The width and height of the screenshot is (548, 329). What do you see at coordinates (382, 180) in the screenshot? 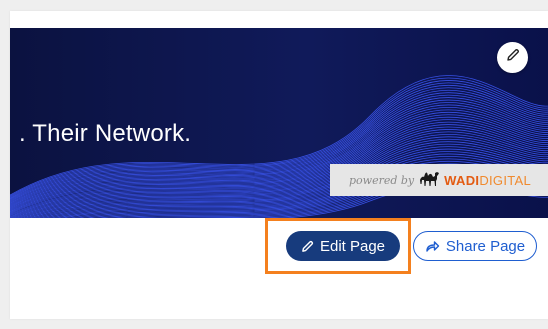
I see `powered-by-text: powered by` at bounding box center [382, 180].